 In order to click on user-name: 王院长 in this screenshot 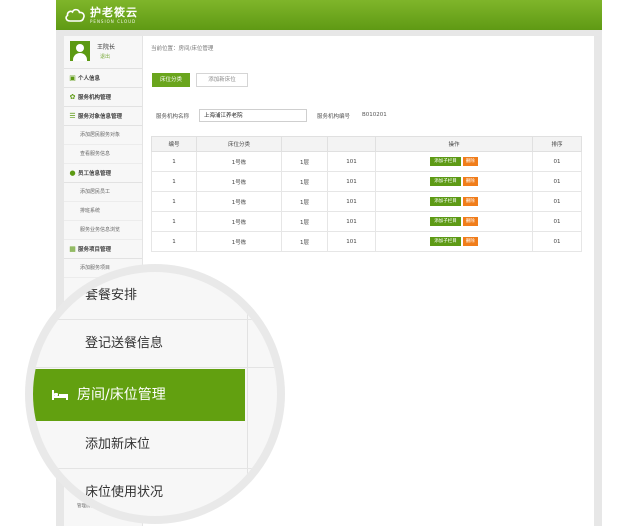, I will do `click(106, 47)`.